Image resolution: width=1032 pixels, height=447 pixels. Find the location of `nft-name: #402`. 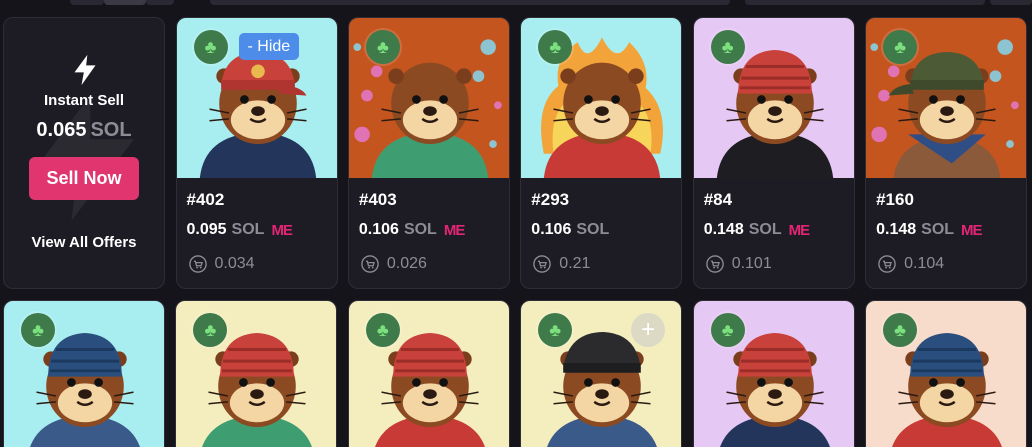

nft-name: #402 is located at coordinates (205, 199).